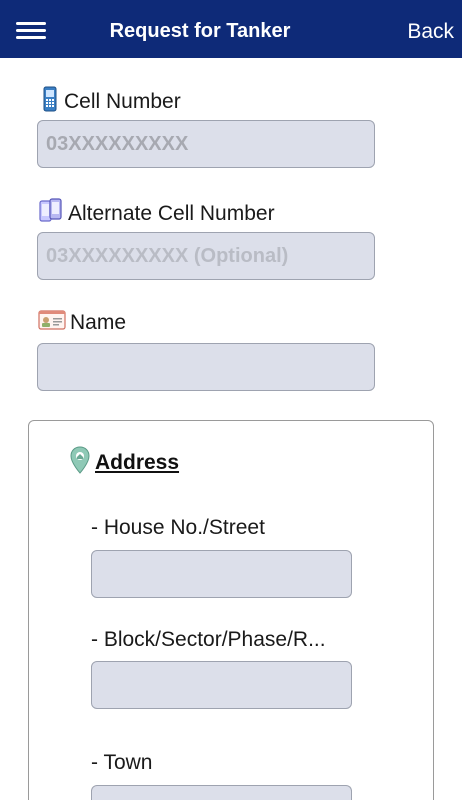  I want to click on address-heading: Address, so click(124, 462).